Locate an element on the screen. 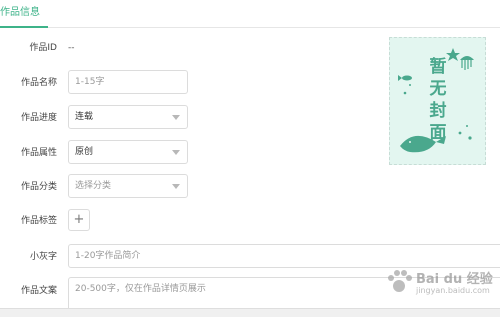 The width and height of the screenshot is (500, 317). cover-char: 封 is located at coordinates (438, 111).